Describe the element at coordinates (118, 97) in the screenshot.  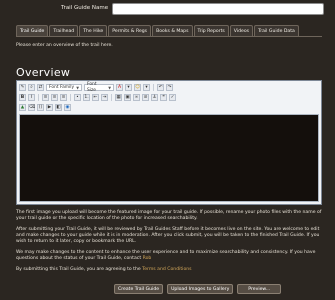
I see `table-icon: ▦` at that location.